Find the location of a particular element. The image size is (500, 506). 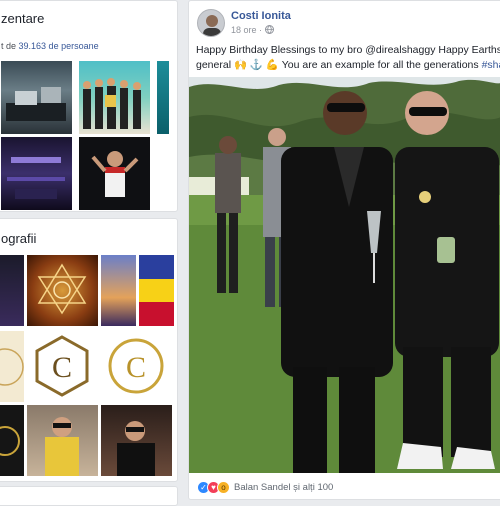

globe-icon is located at coordinates (269, 30).